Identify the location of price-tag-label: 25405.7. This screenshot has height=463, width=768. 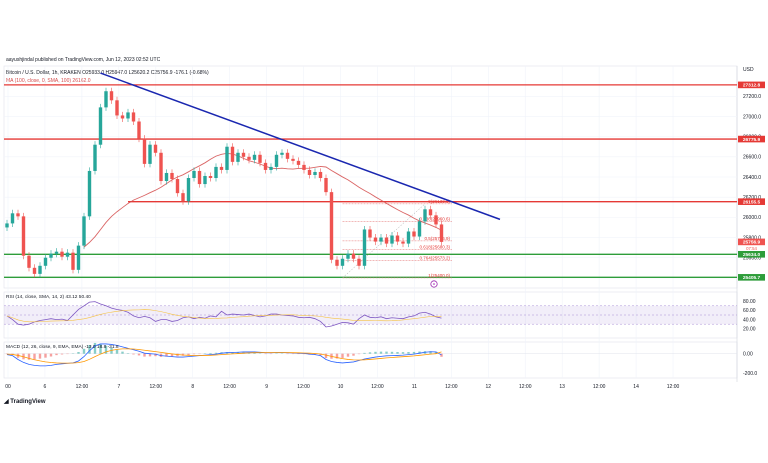
(752, 278).